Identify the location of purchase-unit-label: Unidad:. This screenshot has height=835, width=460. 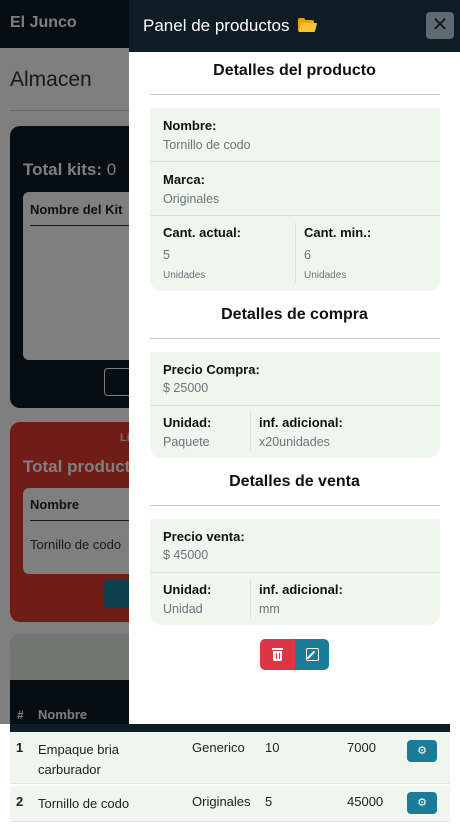
(187, 422).